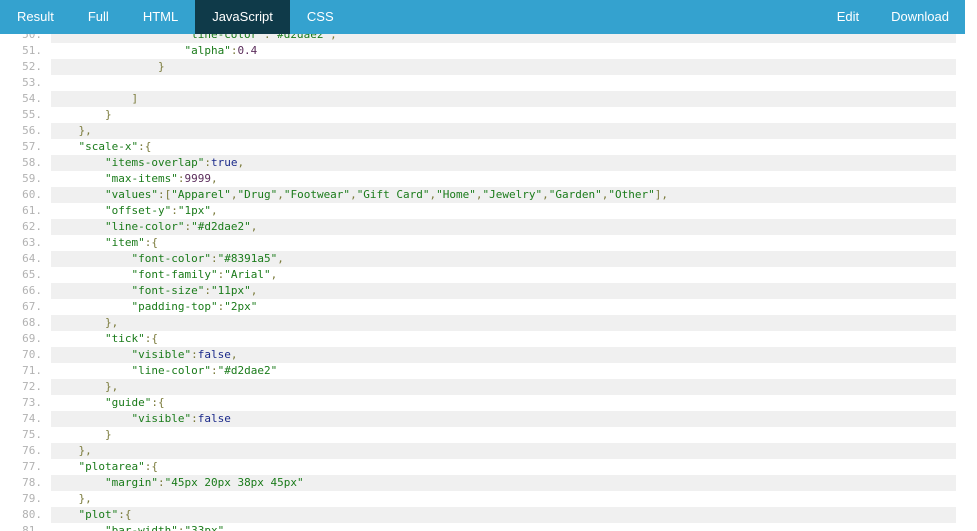 This screenshot has width=977, height=531. What do you see at coordinates (482, 527) in the screenshot?
I see `code-line: 81. "bar-width":"33px",` at bounding box center [482, 527].